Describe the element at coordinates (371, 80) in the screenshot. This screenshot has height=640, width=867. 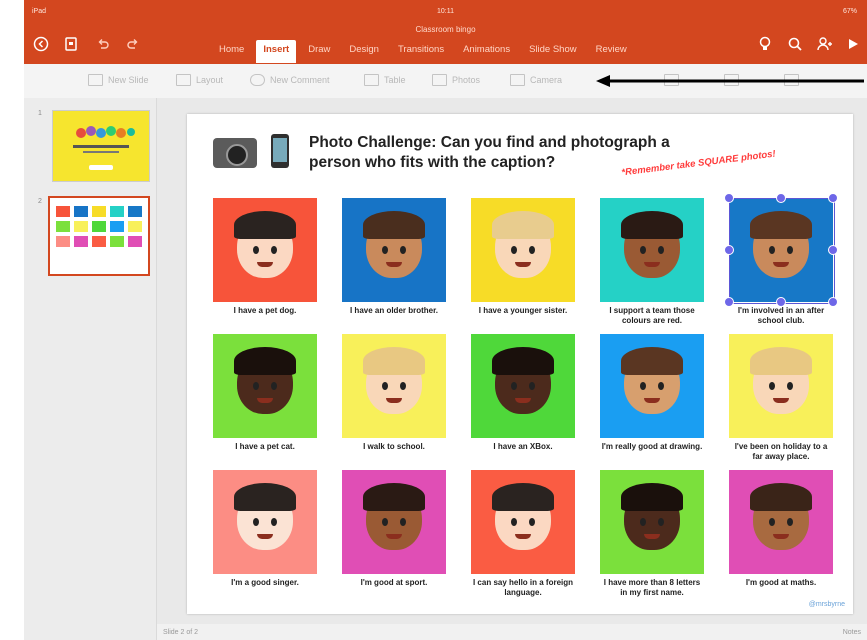
I see `table-icon` at that location.